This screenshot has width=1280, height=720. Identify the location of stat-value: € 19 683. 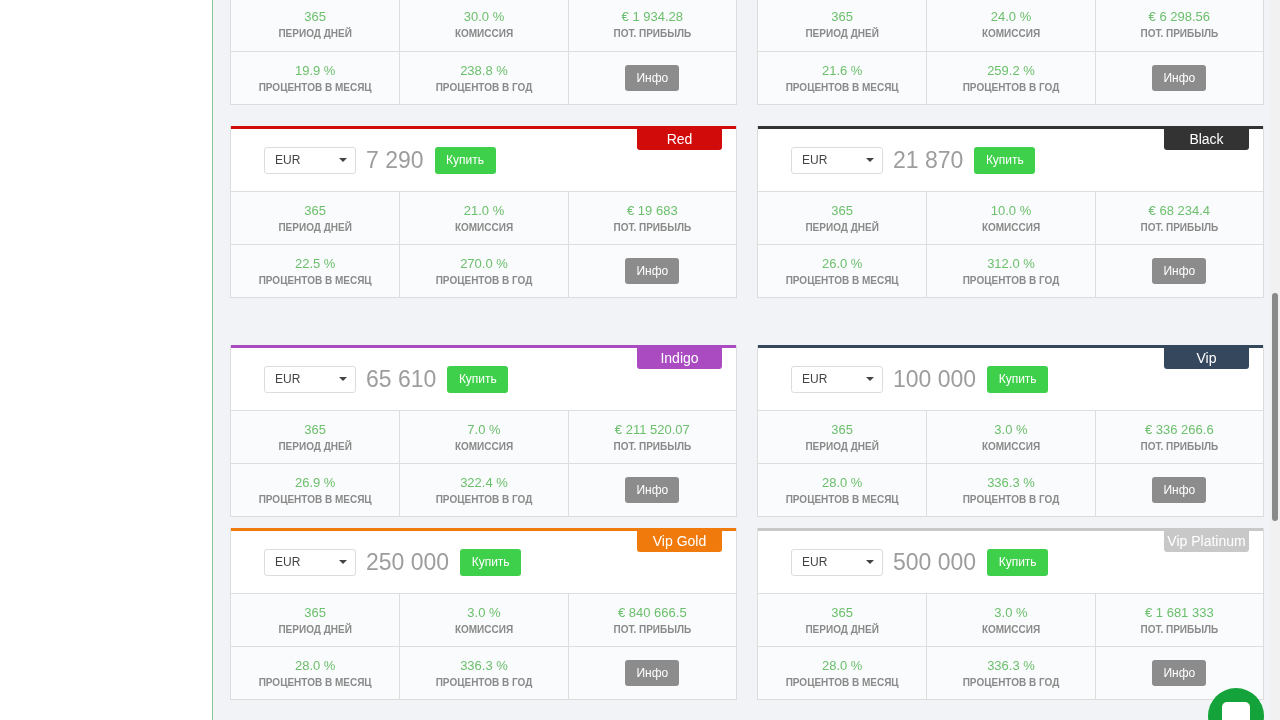
(652, 210).